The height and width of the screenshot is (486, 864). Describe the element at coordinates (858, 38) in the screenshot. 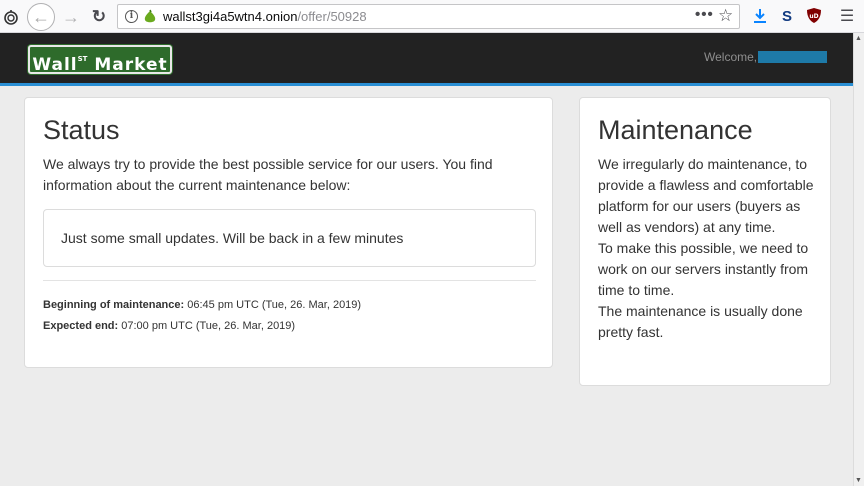

I see `scroll-up-arrow-icon: ▲` at that location.